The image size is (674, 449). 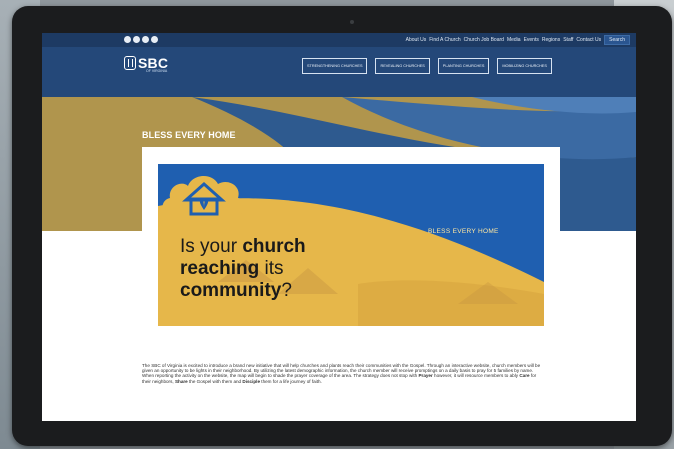 What do you see at coordinates (402, 66) in the screenshot?
I see `nav-button-revealing: REVEALING CHURCHES` at bounding box center [402, 66].